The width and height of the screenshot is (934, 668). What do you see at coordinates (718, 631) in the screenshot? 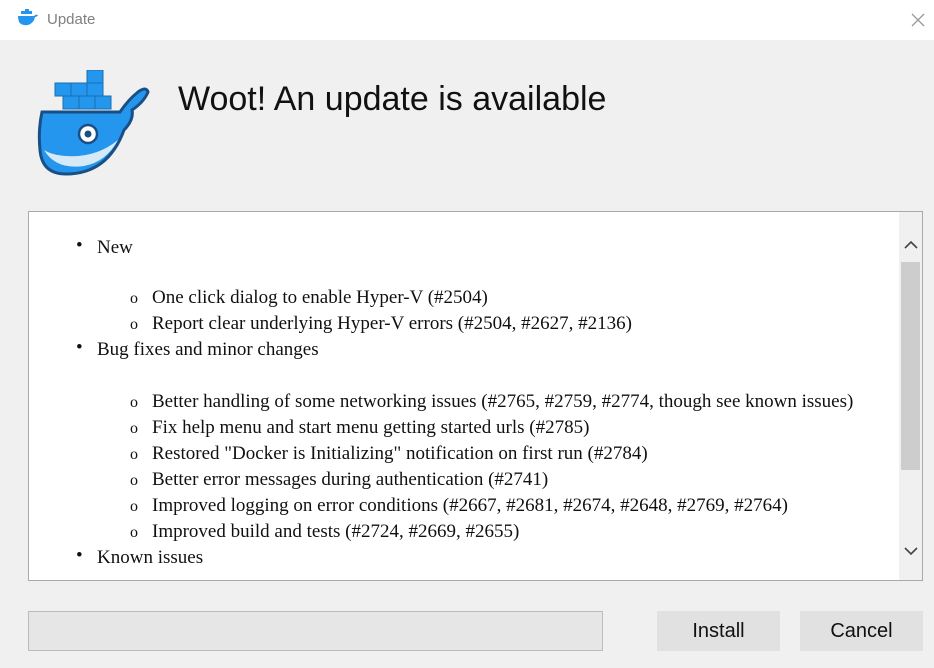
I see `install-button: Install` at bounding box center [718, 631].